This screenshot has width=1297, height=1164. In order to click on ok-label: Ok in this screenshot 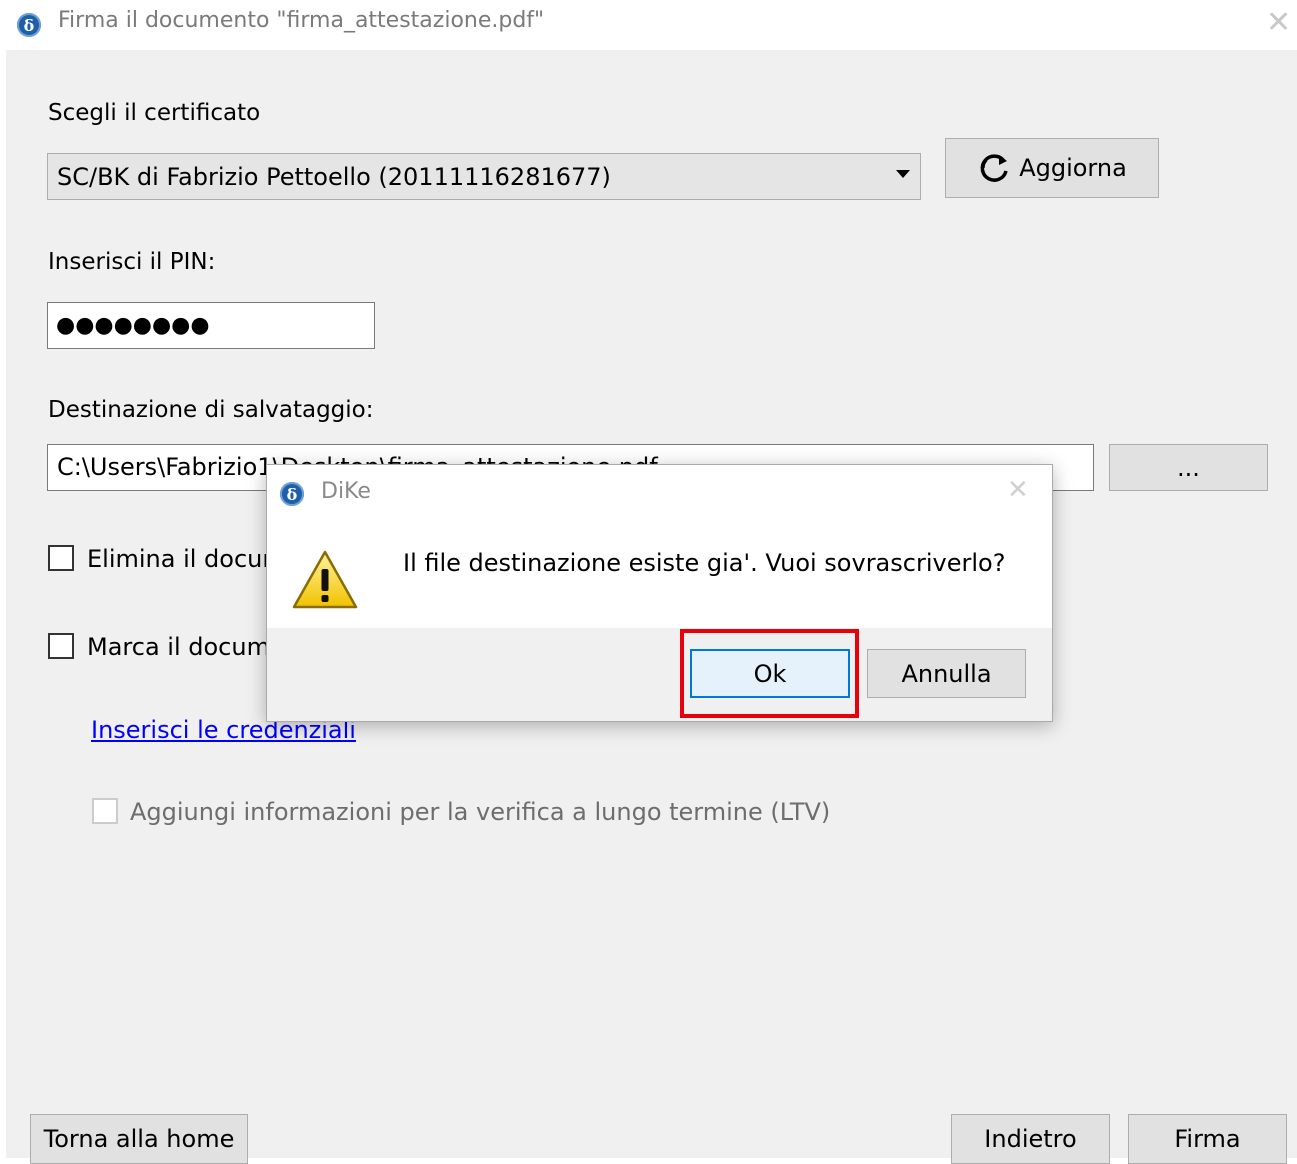, I will do `click(770, 673)`.